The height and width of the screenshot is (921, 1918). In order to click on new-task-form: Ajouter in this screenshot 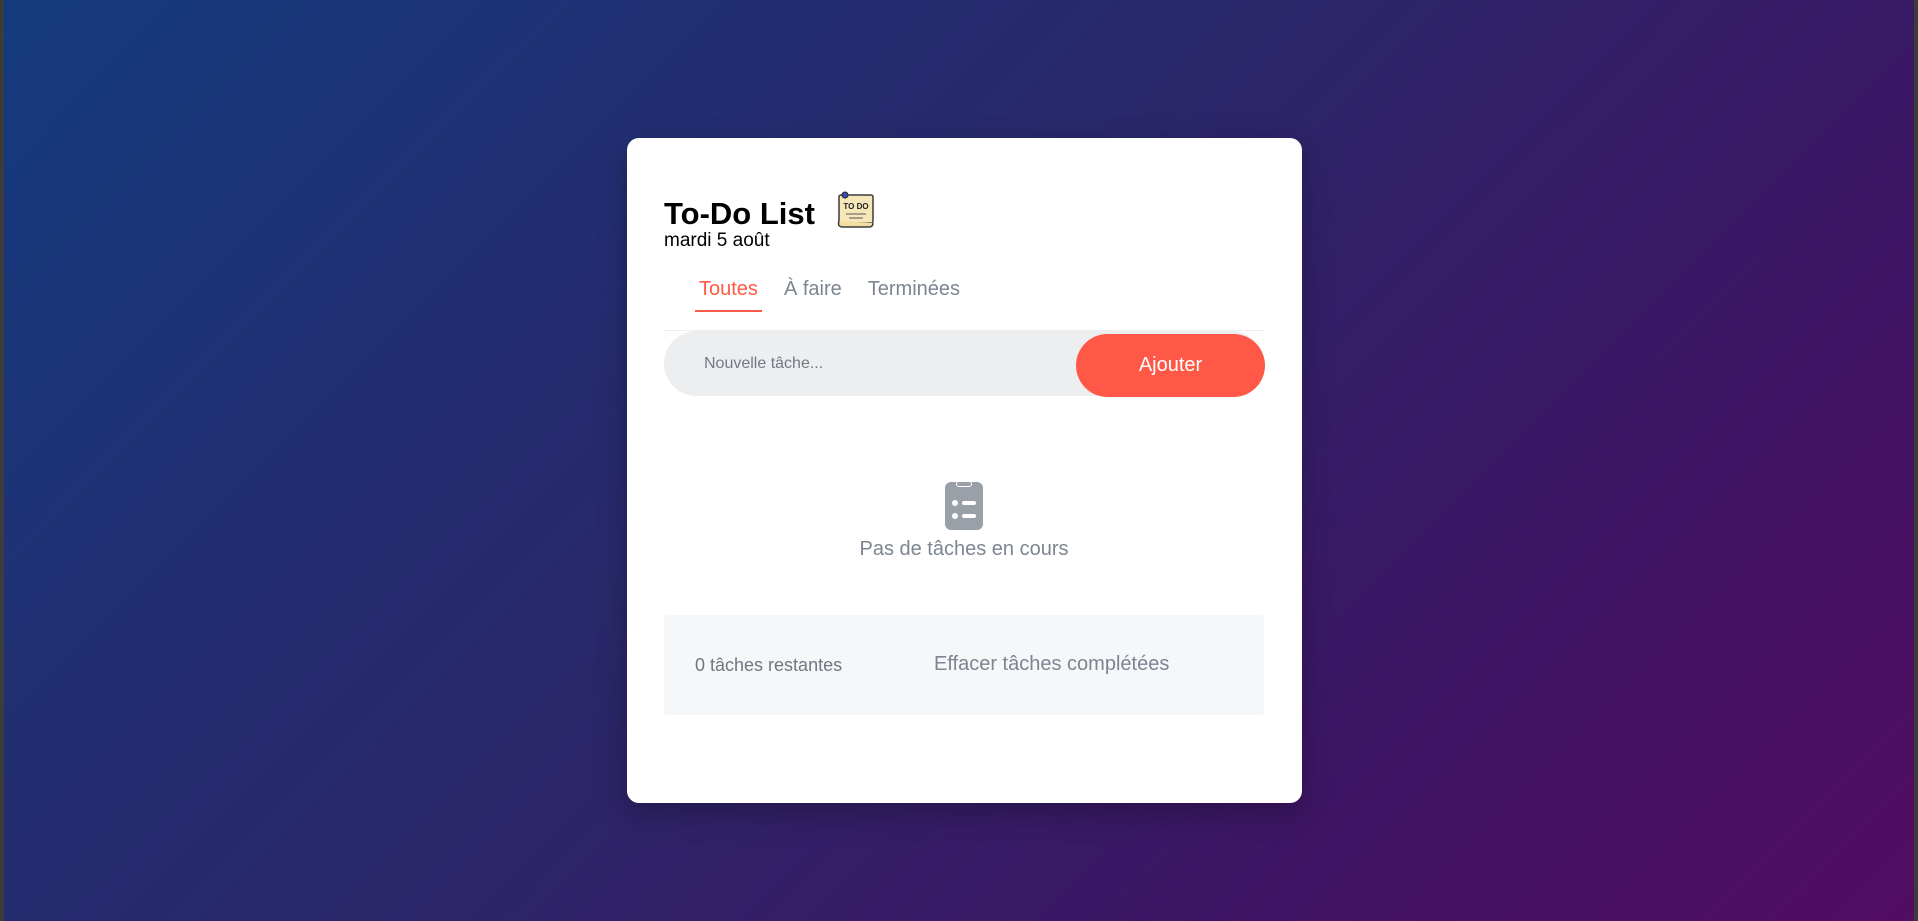, I will do `click(964, 364)`.